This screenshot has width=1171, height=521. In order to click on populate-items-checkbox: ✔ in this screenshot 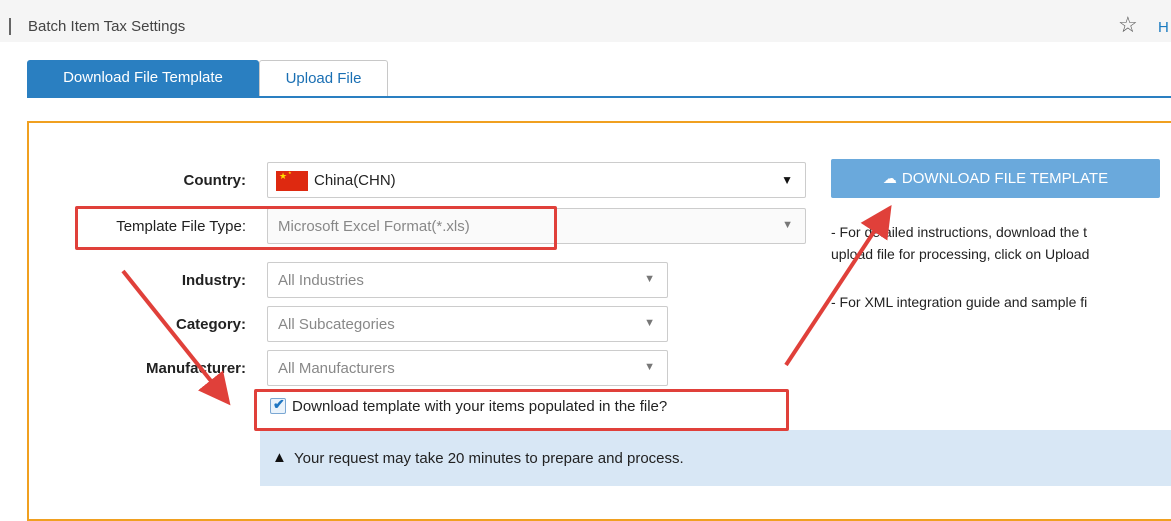, I will do `click(278, 405)`.